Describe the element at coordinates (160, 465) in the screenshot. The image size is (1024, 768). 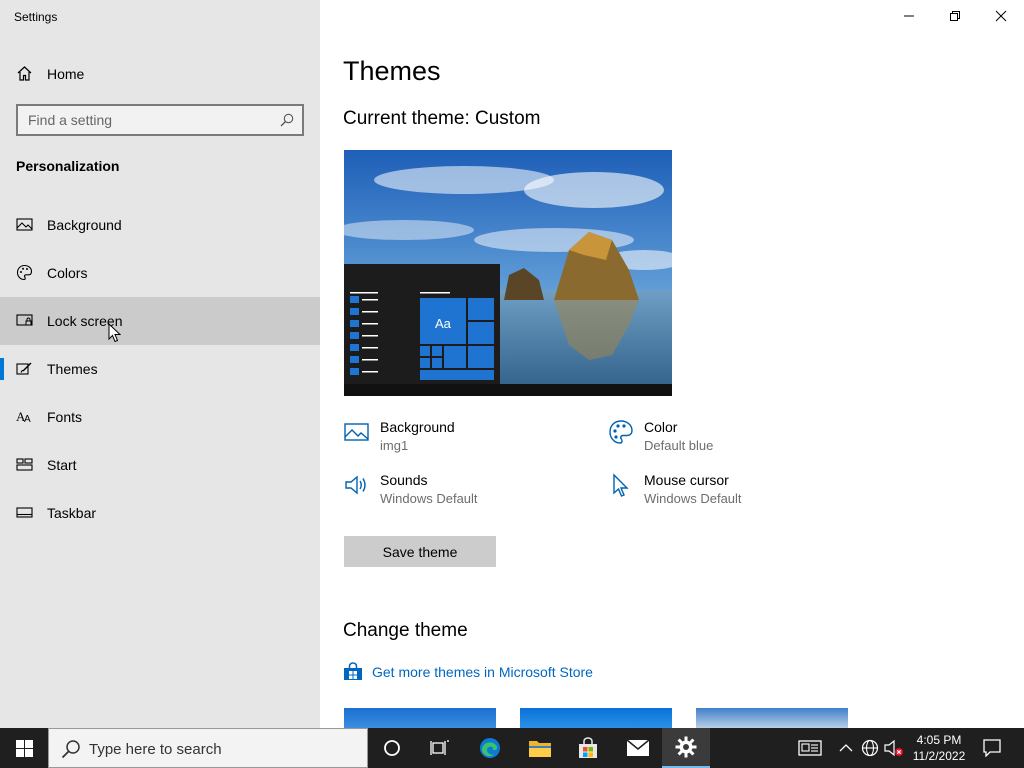
I see `sidebar-item-start: Start` at that location.